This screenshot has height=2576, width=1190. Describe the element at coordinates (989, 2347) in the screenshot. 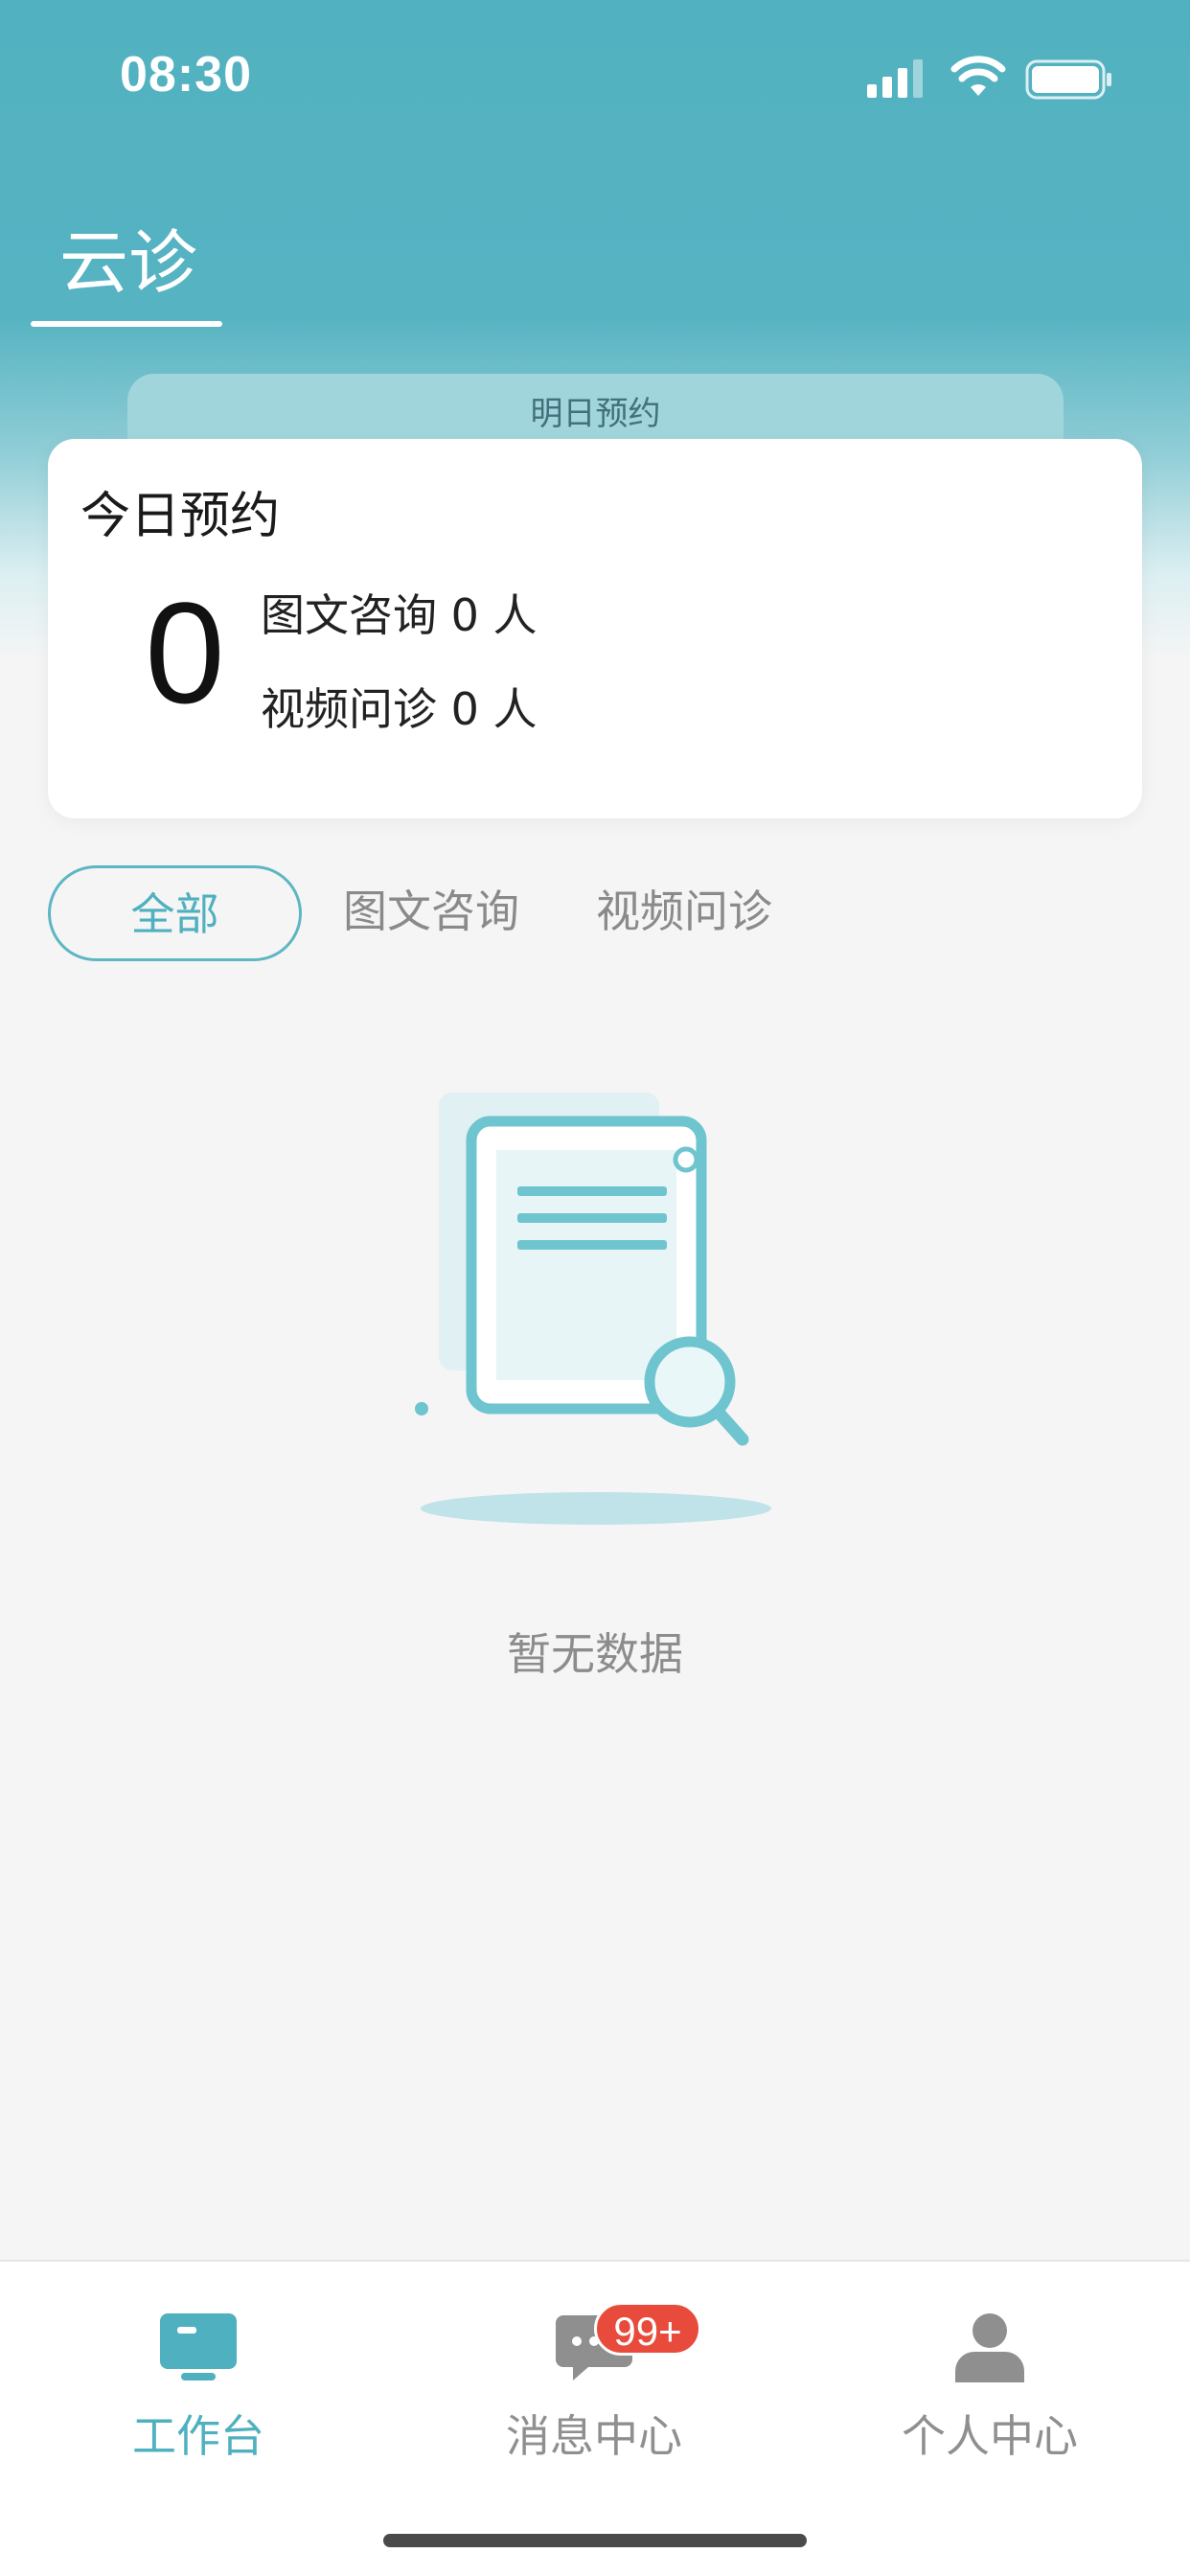

I see `person-icon` at that location.